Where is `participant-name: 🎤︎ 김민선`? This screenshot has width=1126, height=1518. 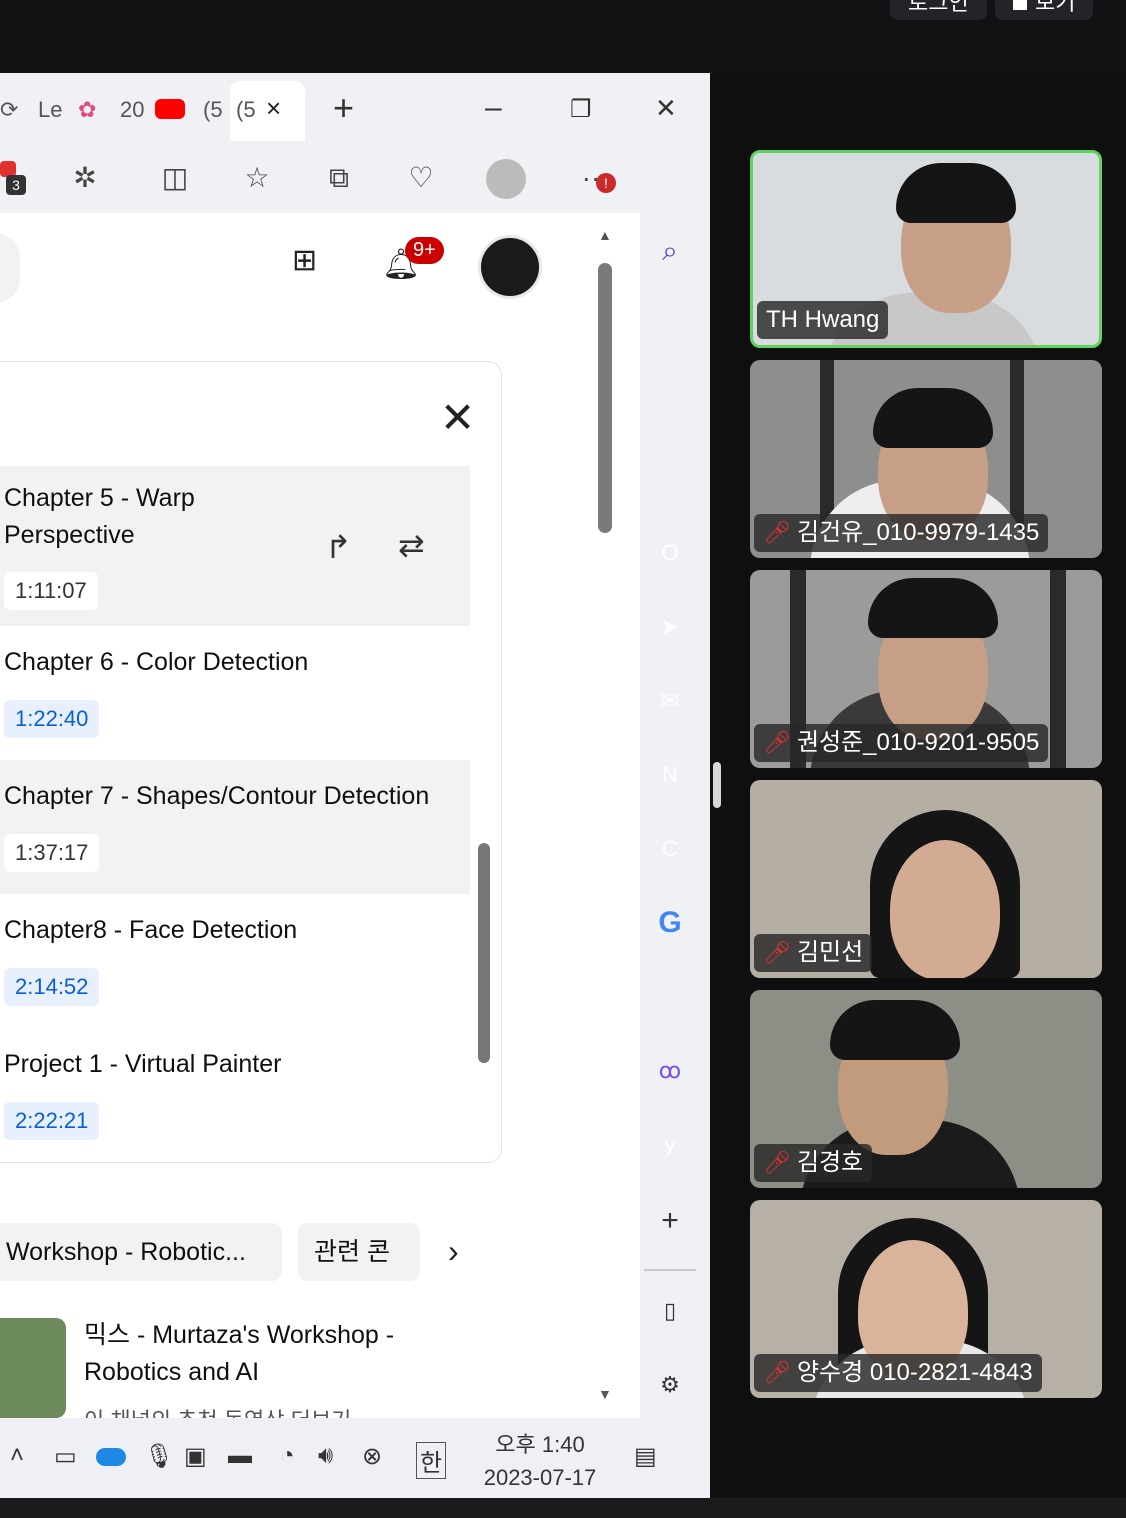
participant-name: 🎤︎ 김민선 is located at coordinates (813, 953).